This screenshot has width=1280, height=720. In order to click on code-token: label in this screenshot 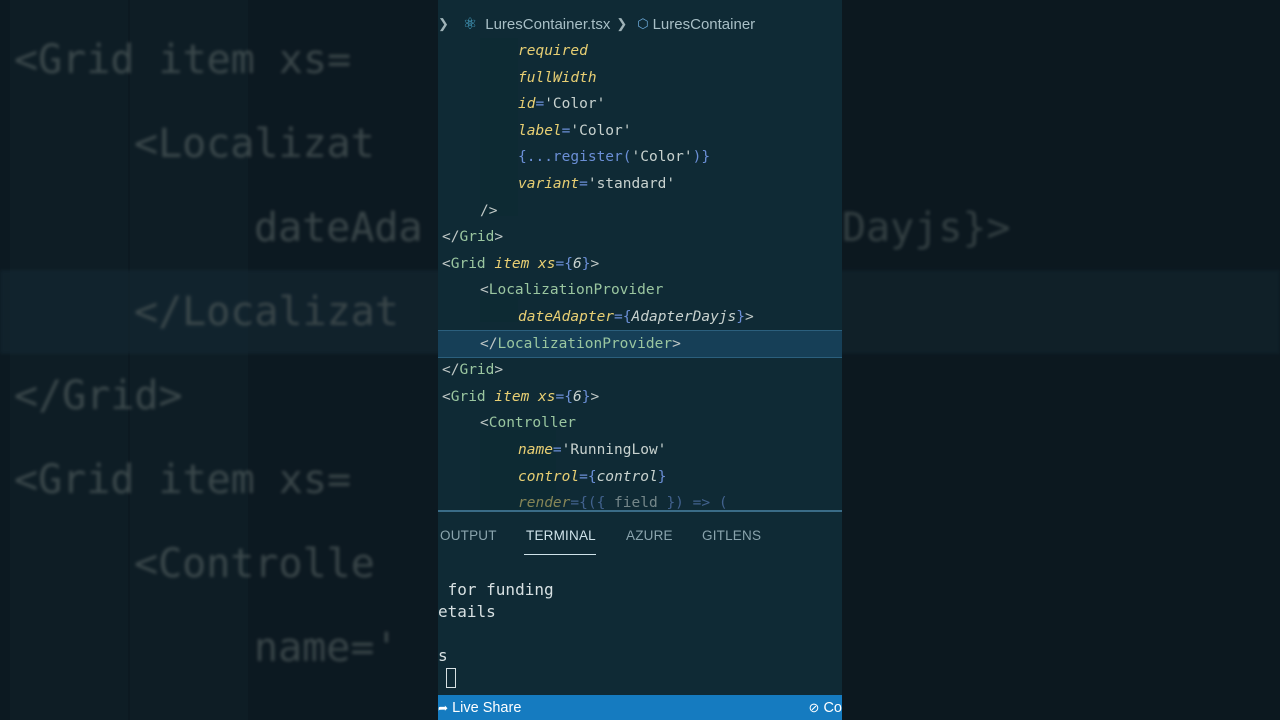, I will do `click(540, 130)`.